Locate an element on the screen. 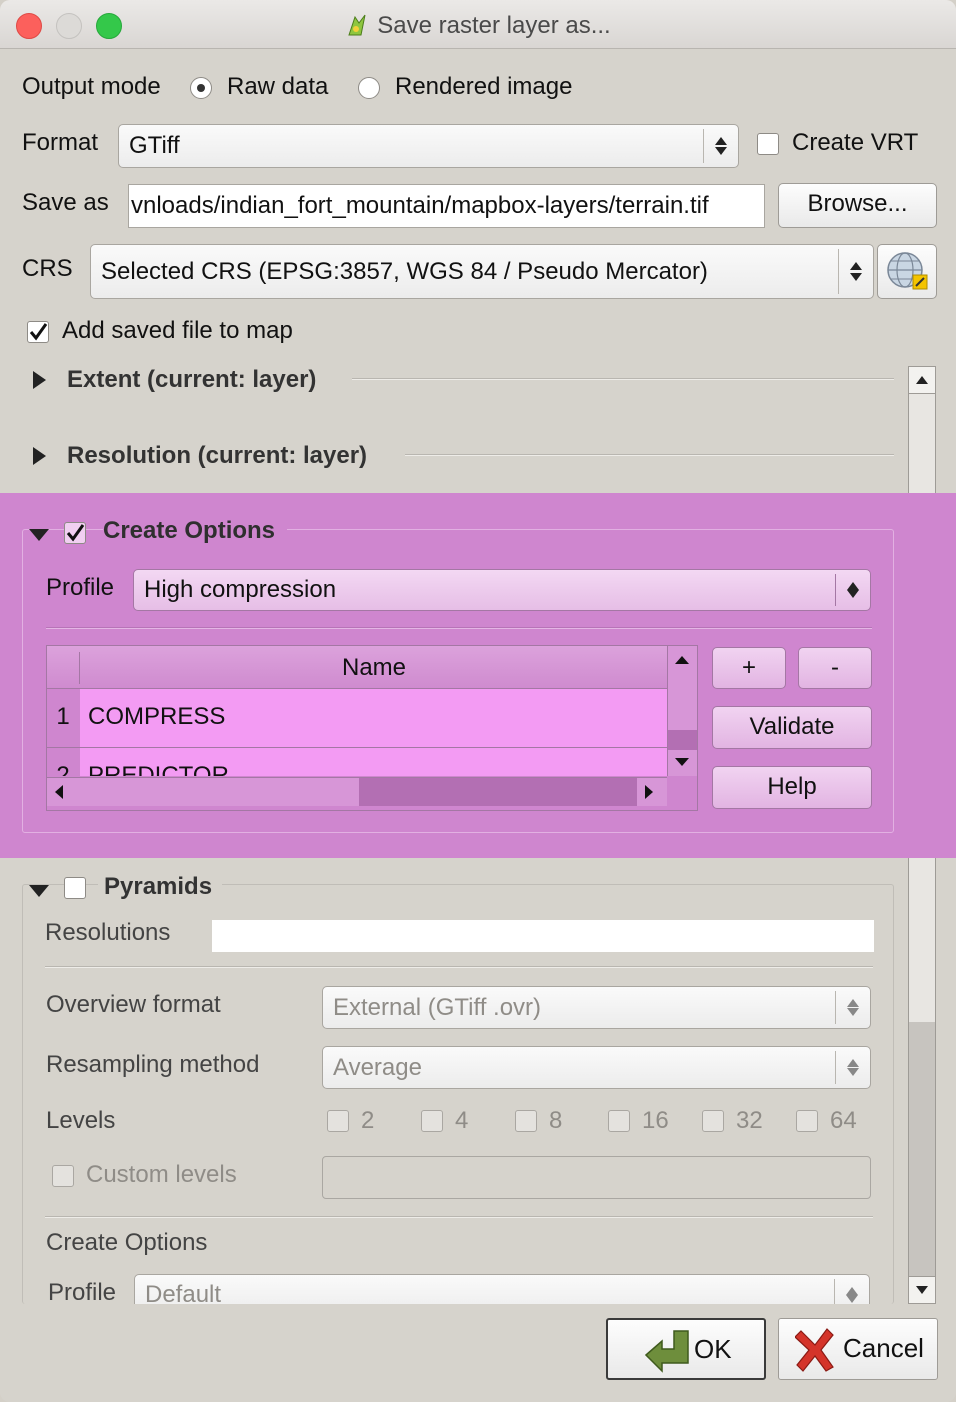 The height and width of the screenshot is (1402, 956). format-label: Format is located at coordinates (60, 142).